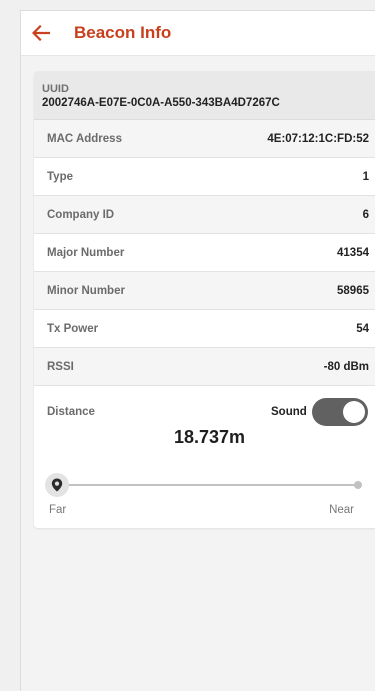 The width and height of the screenshot is (375, 691). I want to click on uuid-value: 2002746A-E07E-0C0A-A550-343BA4D7267C, so click(161, 103).